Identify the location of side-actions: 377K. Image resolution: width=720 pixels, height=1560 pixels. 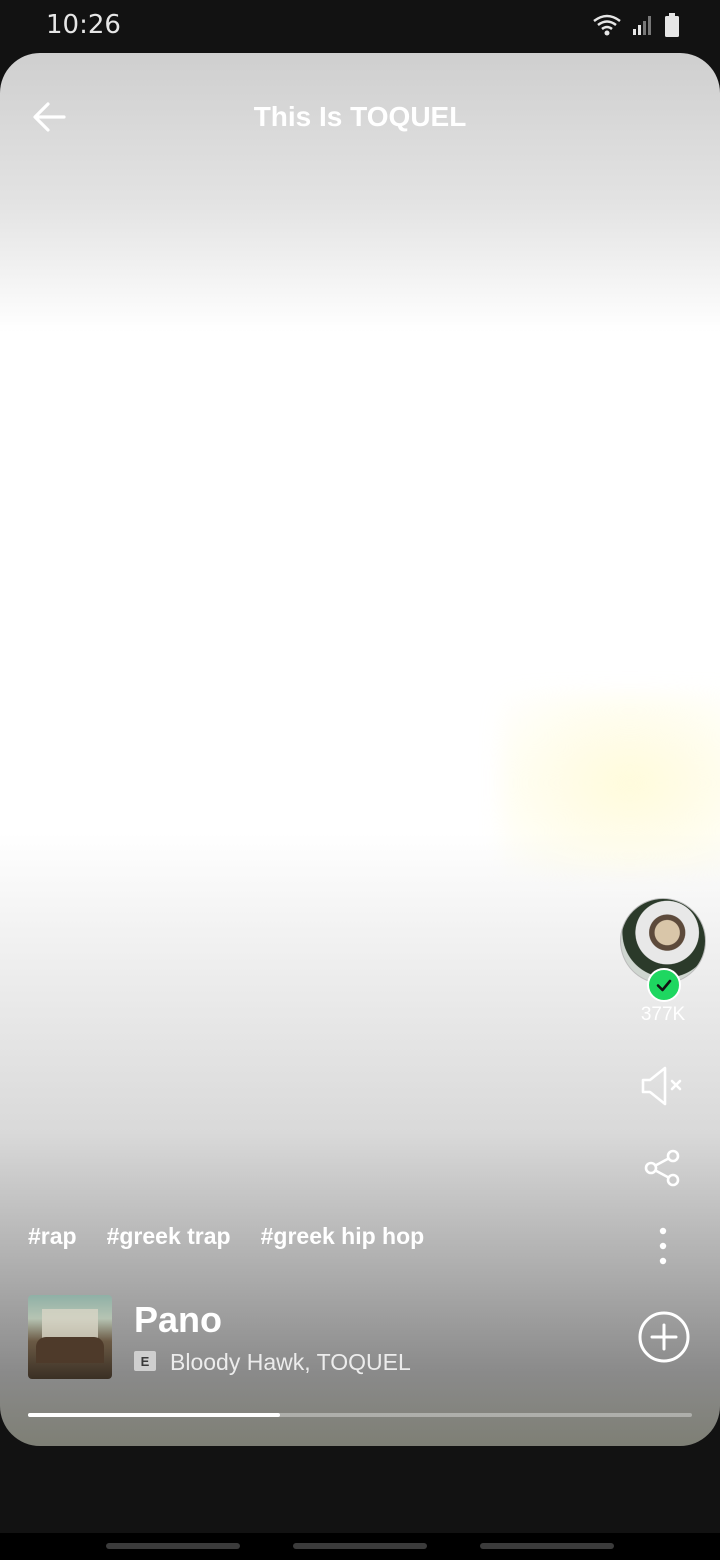
(663, 1086).